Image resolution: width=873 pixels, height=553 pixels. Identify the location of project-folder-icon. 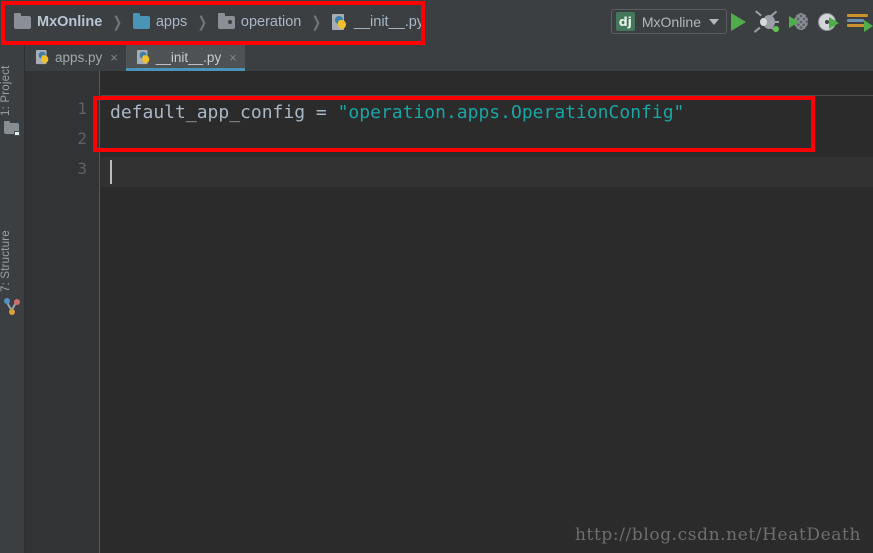
(12, 128).